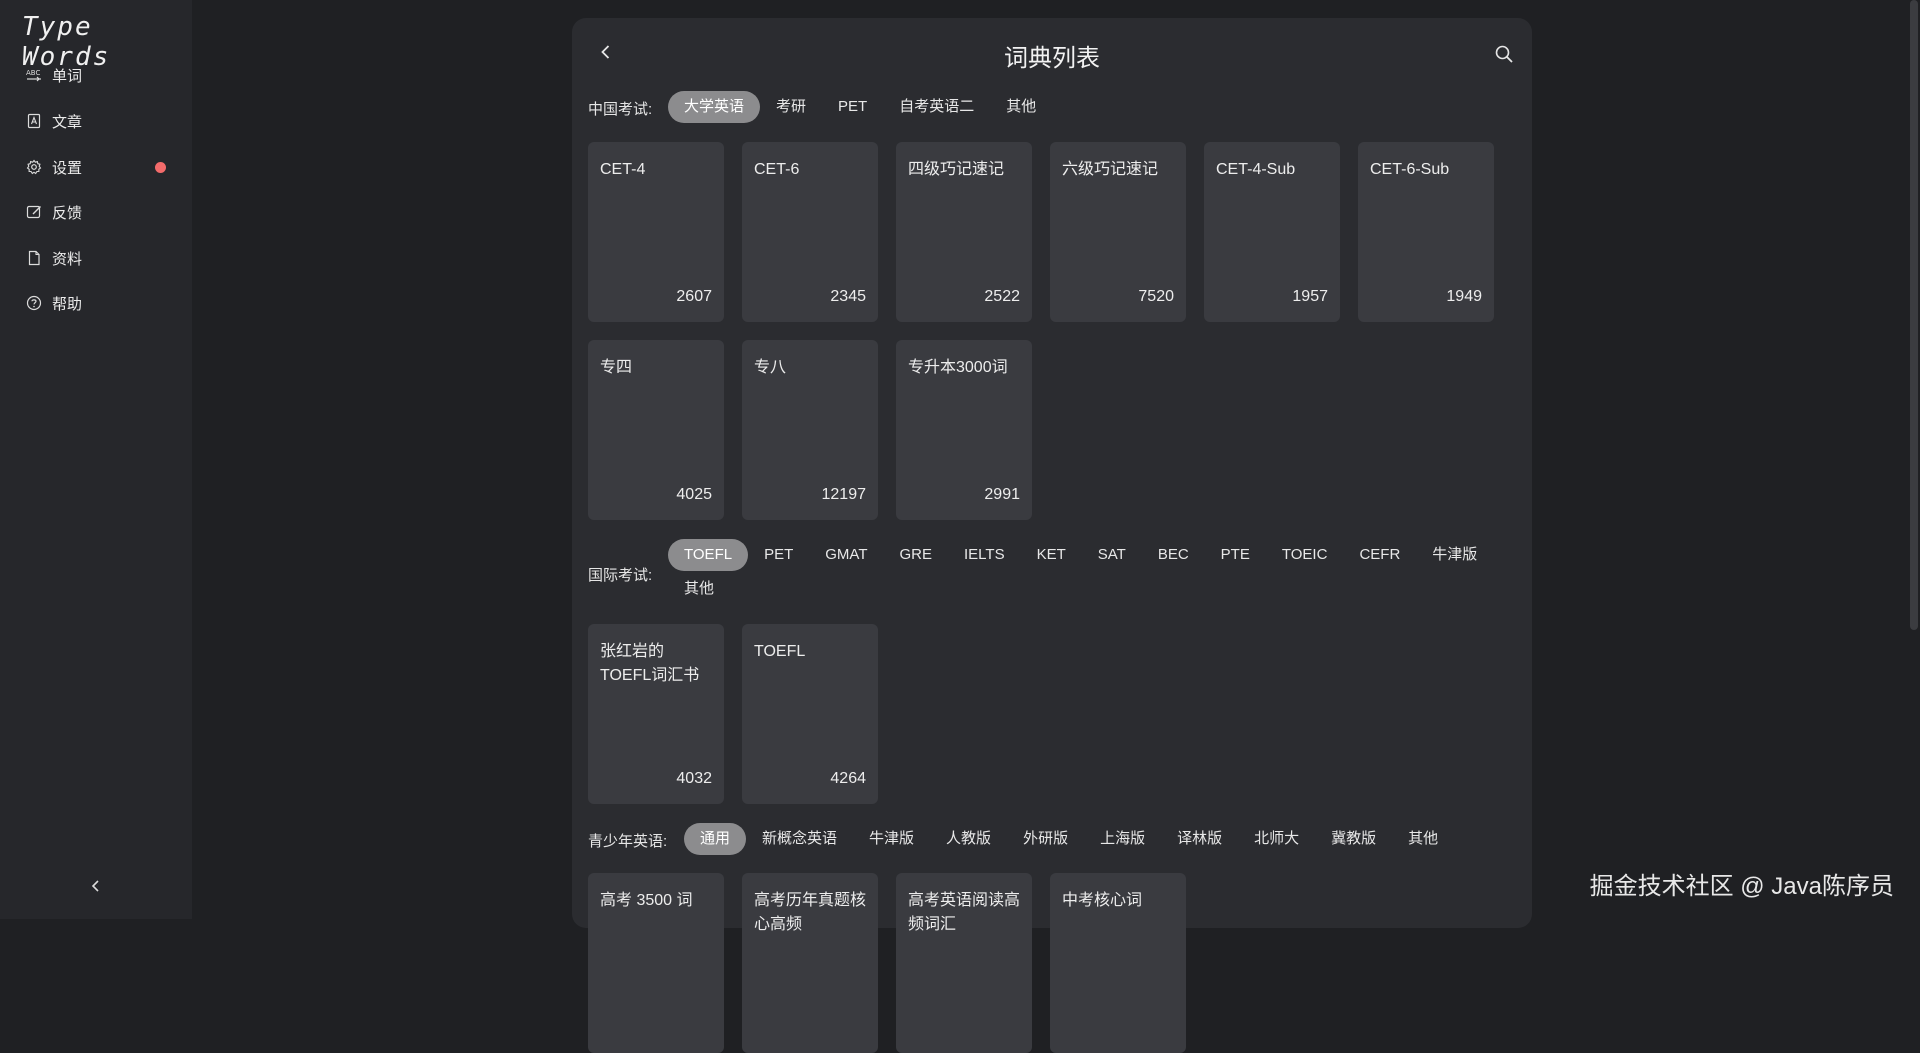 The image size is (1920, 1053). Describe the element at coordinates (1063, 714) in the screenshot. I see `dictionary-grid-international: 张红岩的TOEFL词汇书 4032 TOEFL 4264` at that location.